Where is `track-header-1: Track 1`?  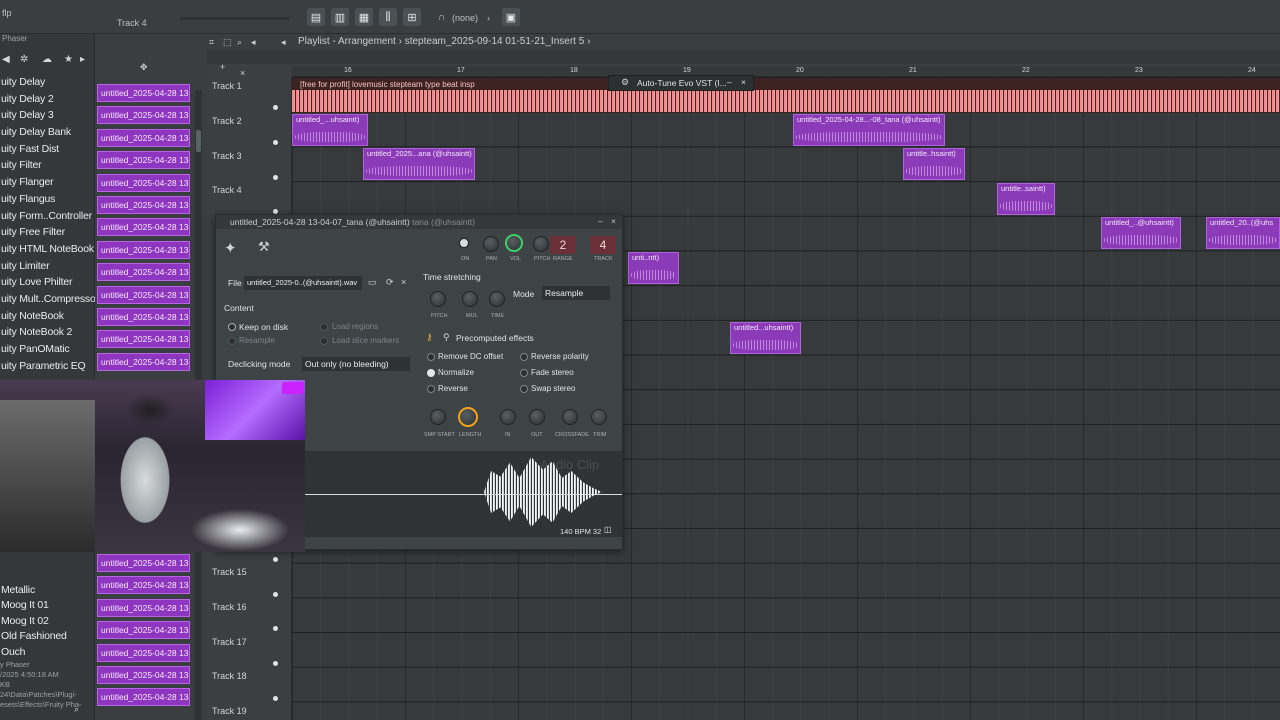
track-header-1: Track 1 is located at coordinates (227, 86).